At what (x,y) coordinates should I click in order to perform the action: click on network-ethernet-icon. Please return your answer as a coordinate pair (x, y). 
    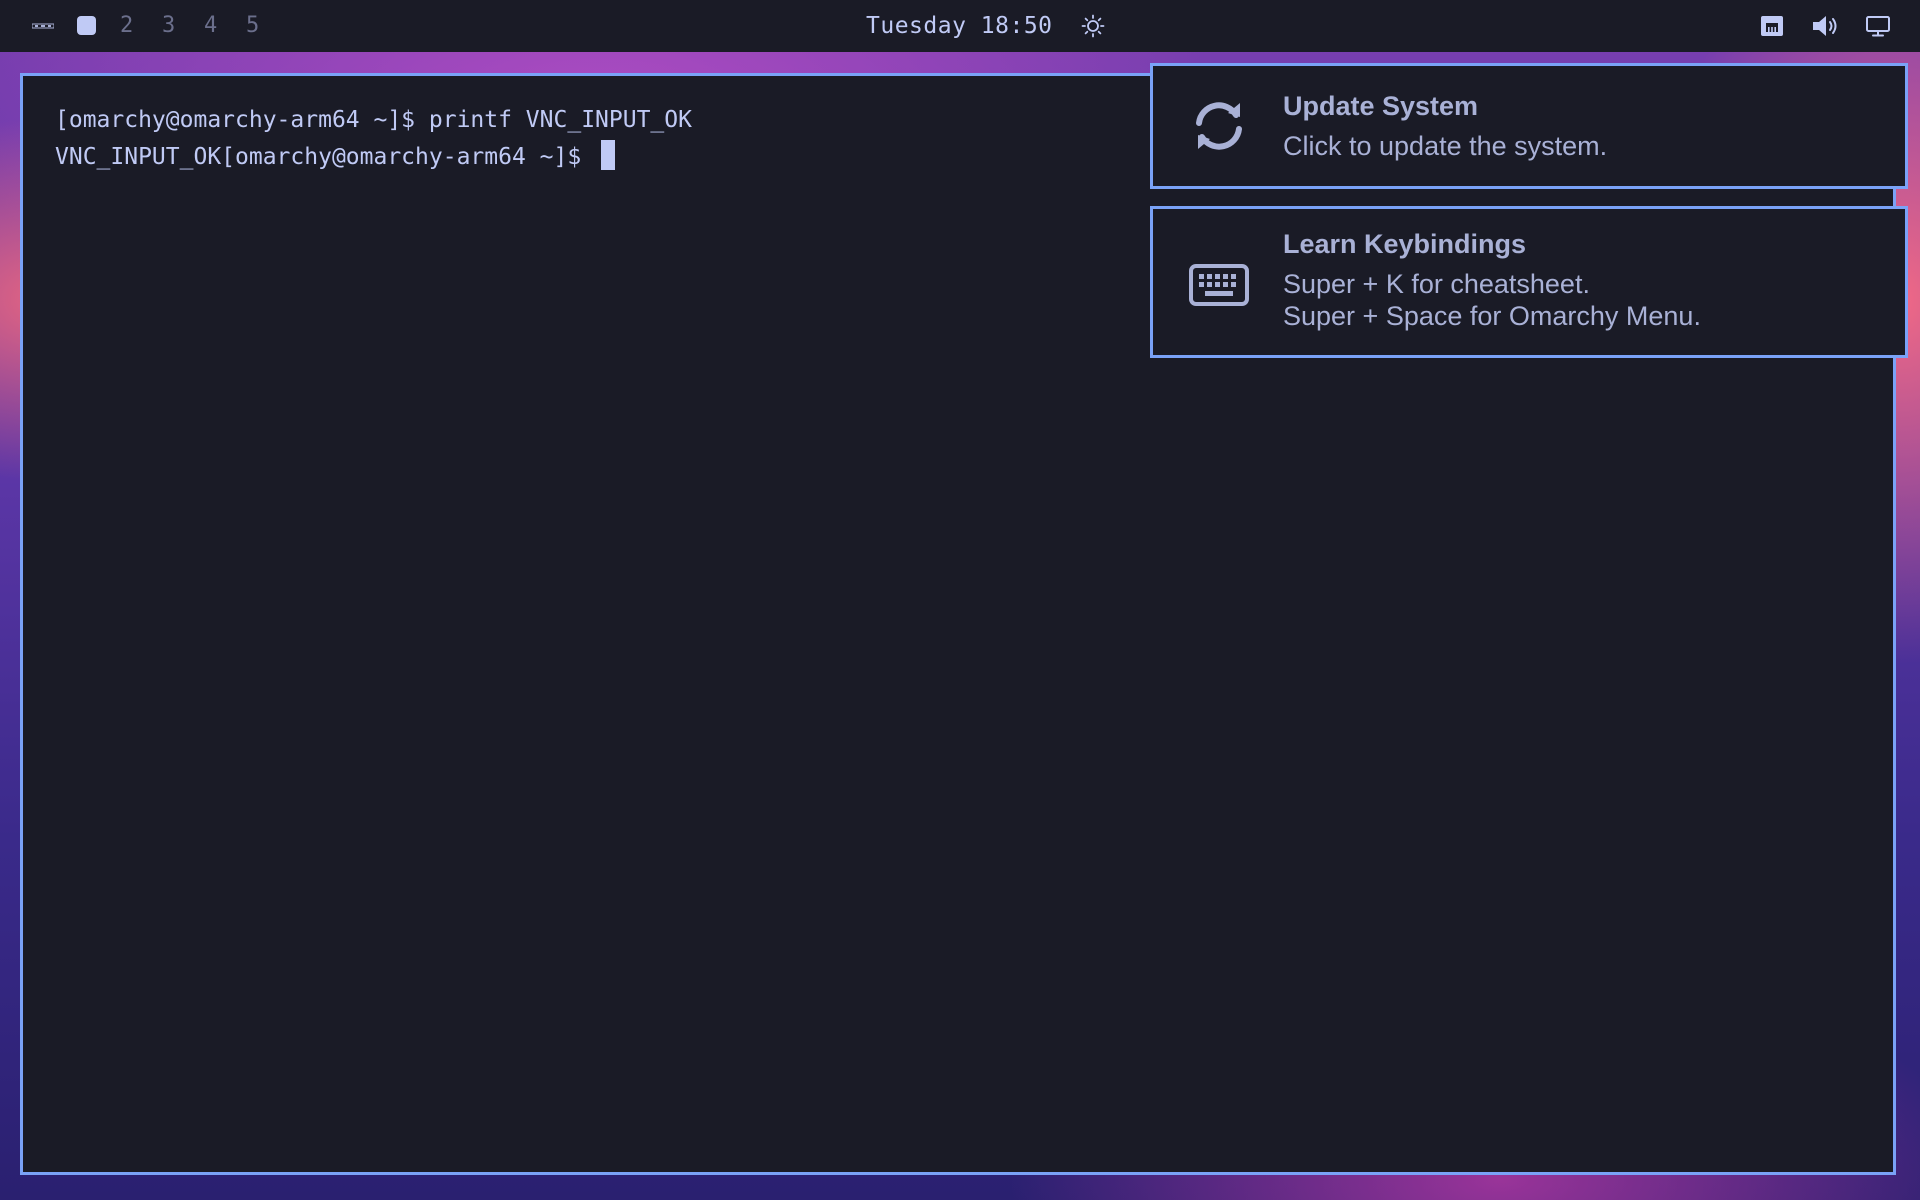
    Looking at the image, I should click on (1772, 26).